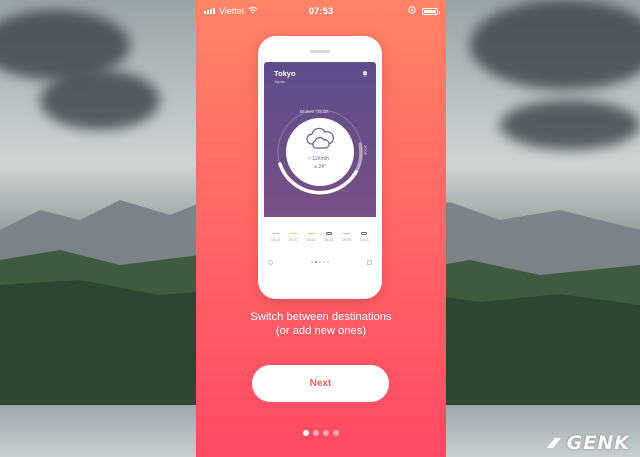  Describe the element at coordinates (346, 240) in the screenshot. I see `forecast-time: 19:09` at that location.